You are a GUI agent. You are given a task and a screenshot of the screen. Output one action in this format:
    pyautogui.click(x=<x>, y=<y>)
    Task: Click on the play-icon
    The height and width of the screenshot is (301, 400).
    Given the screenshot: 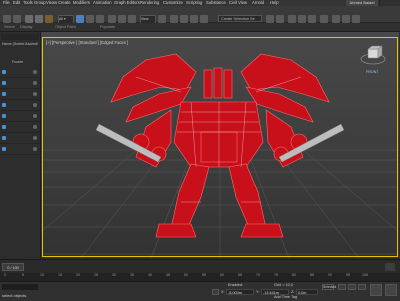 What is the action you would take?
    pyautogui.click(x=352, y=287)
    